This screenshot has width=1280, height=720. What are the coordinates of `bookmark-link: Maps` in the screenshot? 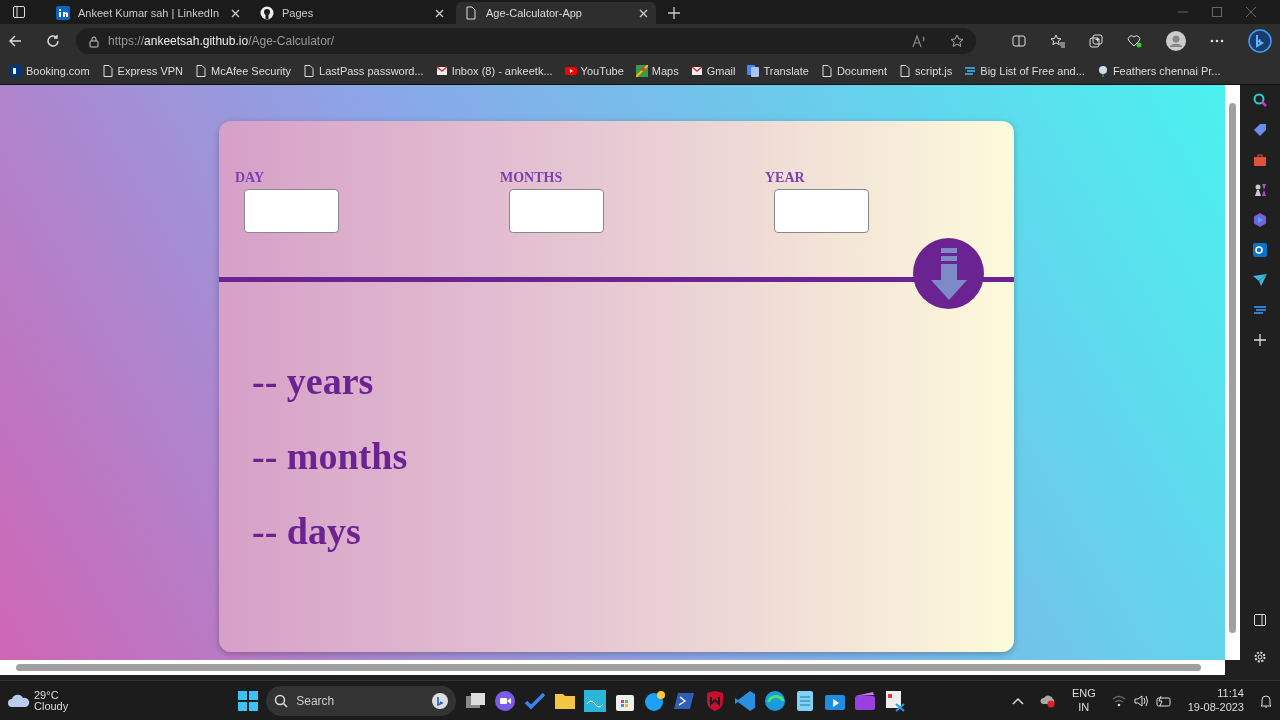 It's located at (657, 71).